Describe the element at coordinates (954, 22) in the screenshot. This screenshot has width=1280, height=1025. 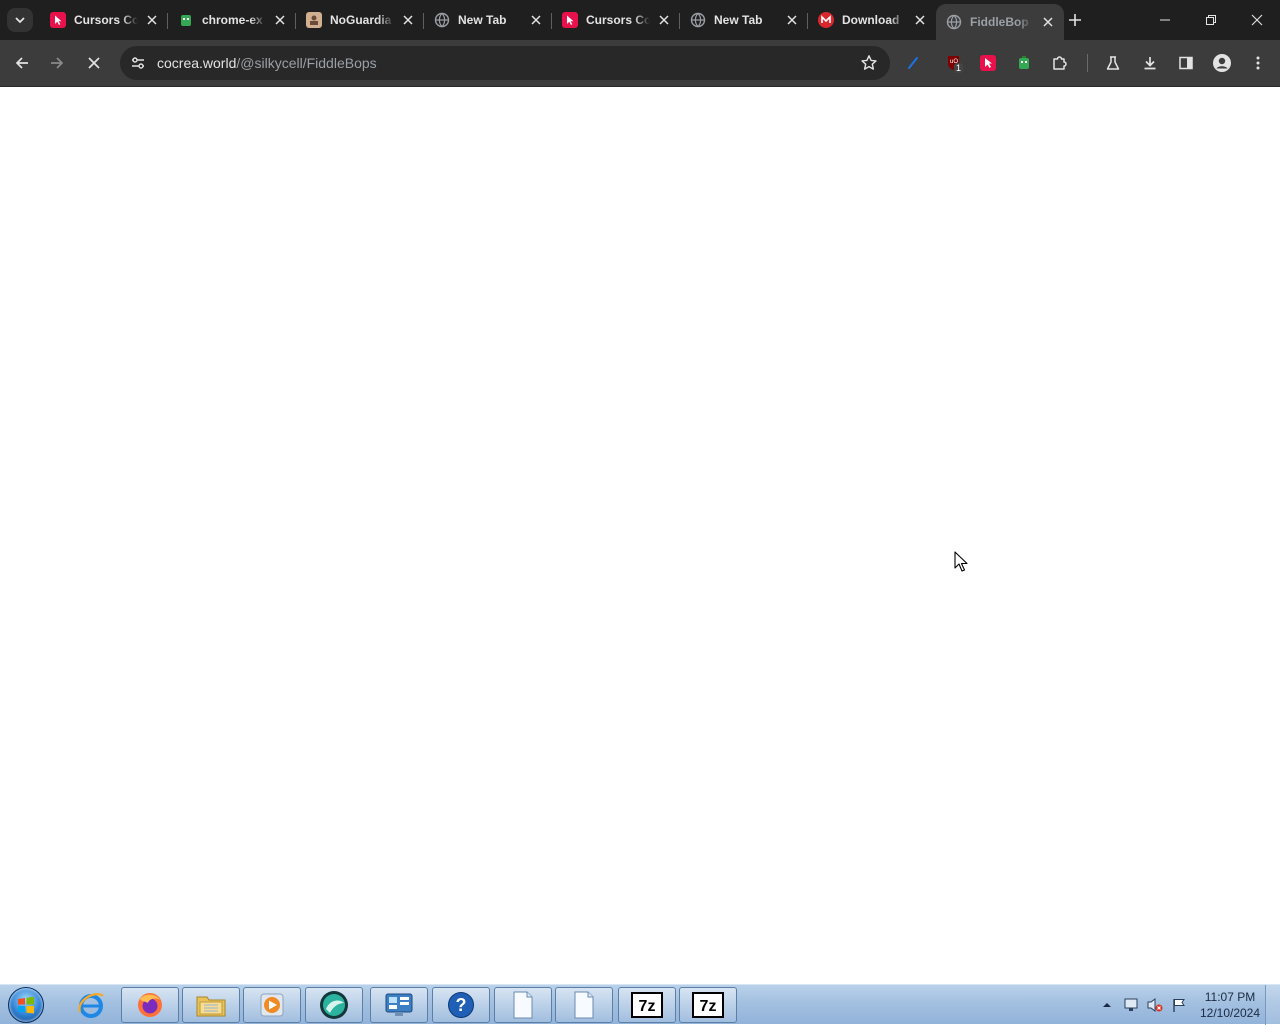
I see `loading-icon` at that location.